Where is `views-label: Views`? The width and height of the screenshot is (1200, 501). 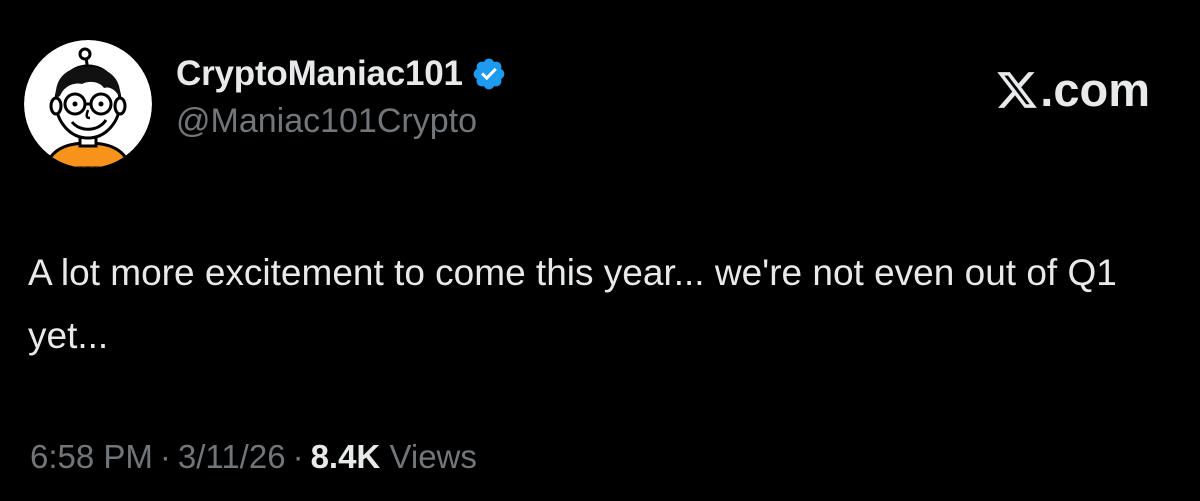 views-label: Views is located at coordinates (433, 456).